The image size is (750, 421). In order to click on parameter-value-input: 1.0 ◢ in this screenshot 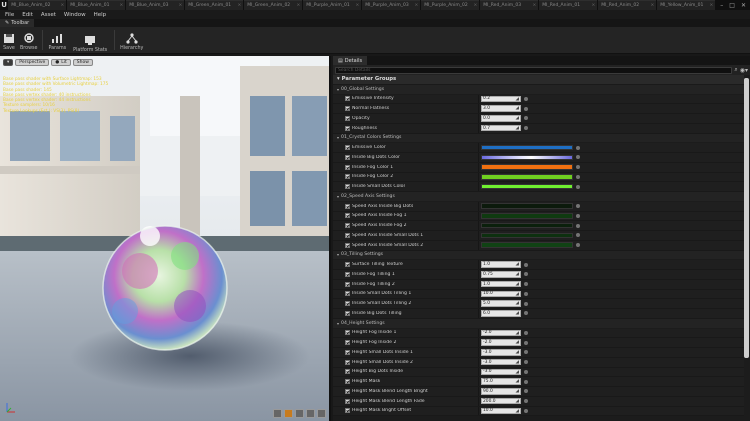, I will do `click(501, 264)`.